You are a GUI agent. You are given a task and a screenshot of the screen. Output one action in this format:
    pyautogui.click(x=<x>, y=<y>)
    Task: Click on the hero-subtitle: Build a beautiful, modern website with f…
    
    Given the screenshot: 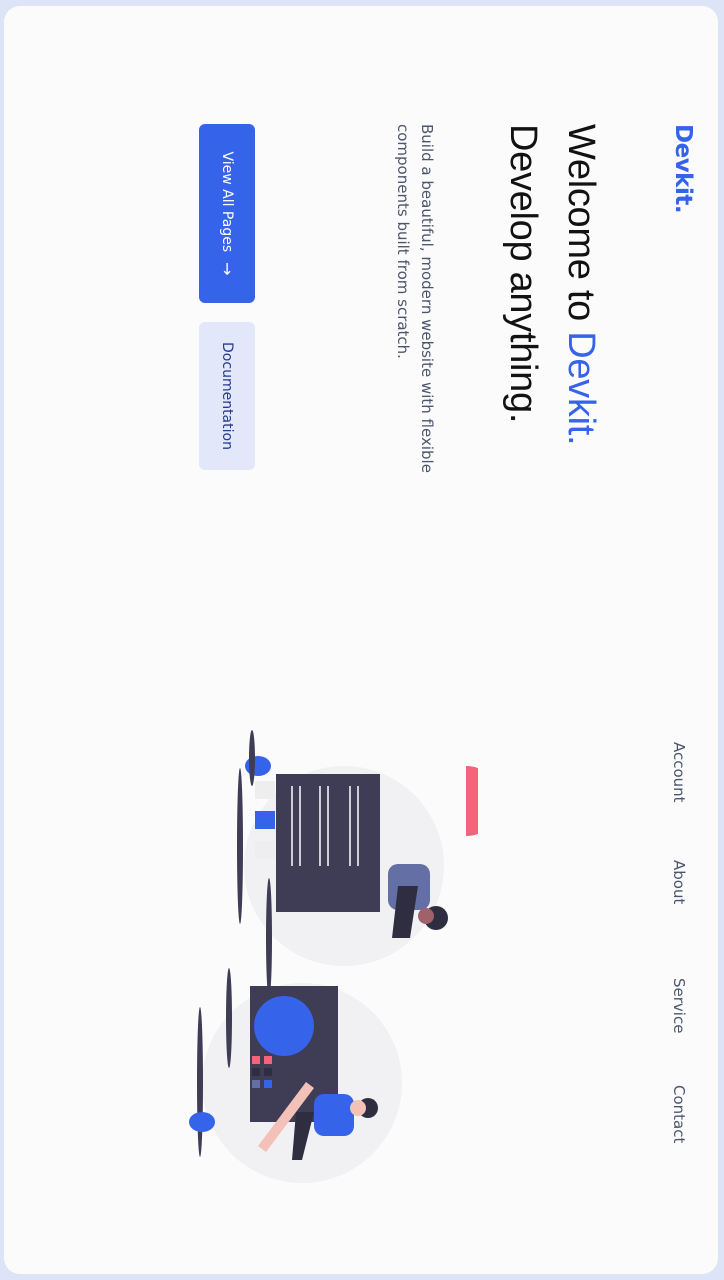 What is the action you would take?
    pyautogui.click(x=415, y=298)
    